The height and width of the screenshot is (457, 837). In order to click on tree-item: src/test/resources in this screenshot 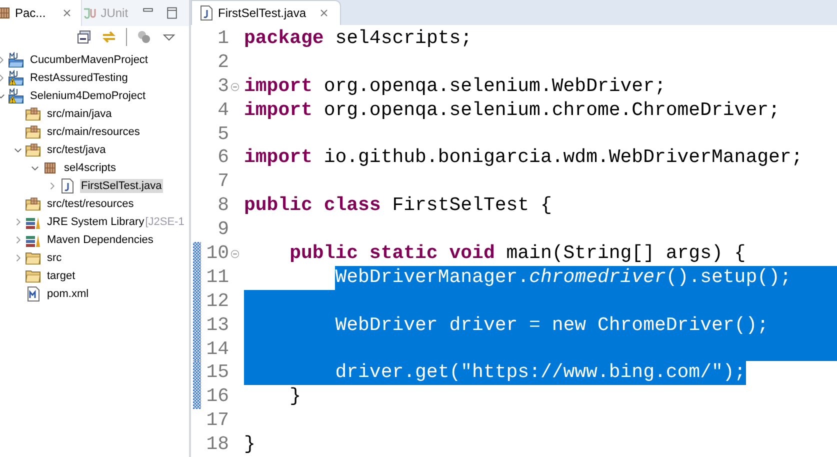, I will do `click(90, 204)`.